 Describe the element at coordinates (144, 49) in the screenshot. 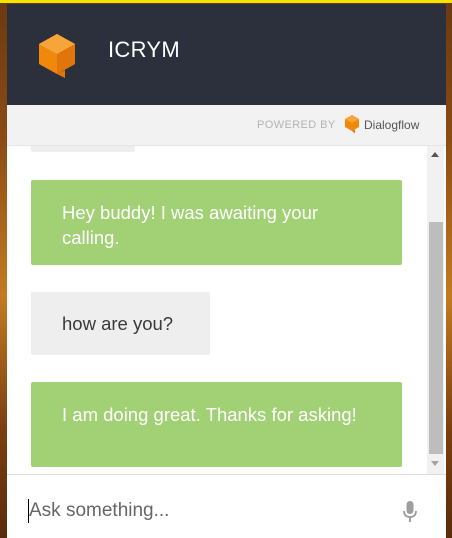

I see `bot-title: ICRYM` at that location.